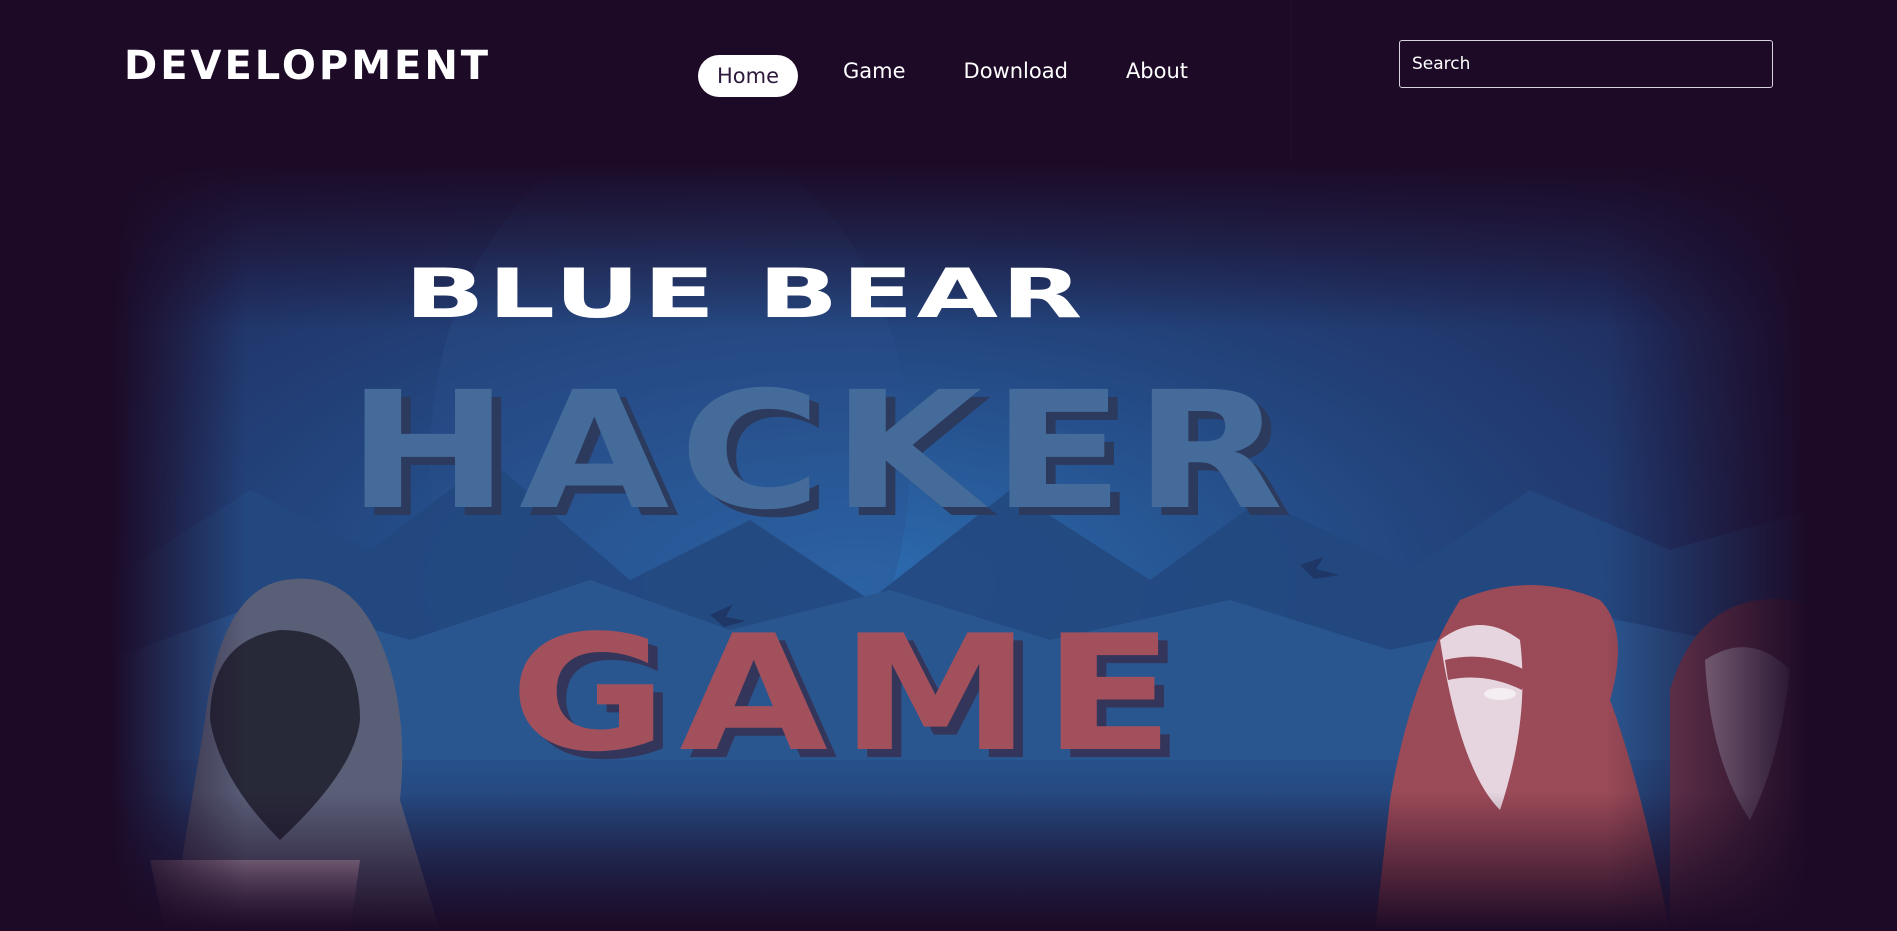 This screenshot has width=1897, height=931. Describe the element at coordinates (1016, 71) in the screenshot. I see `nav-download: Download` at that location.